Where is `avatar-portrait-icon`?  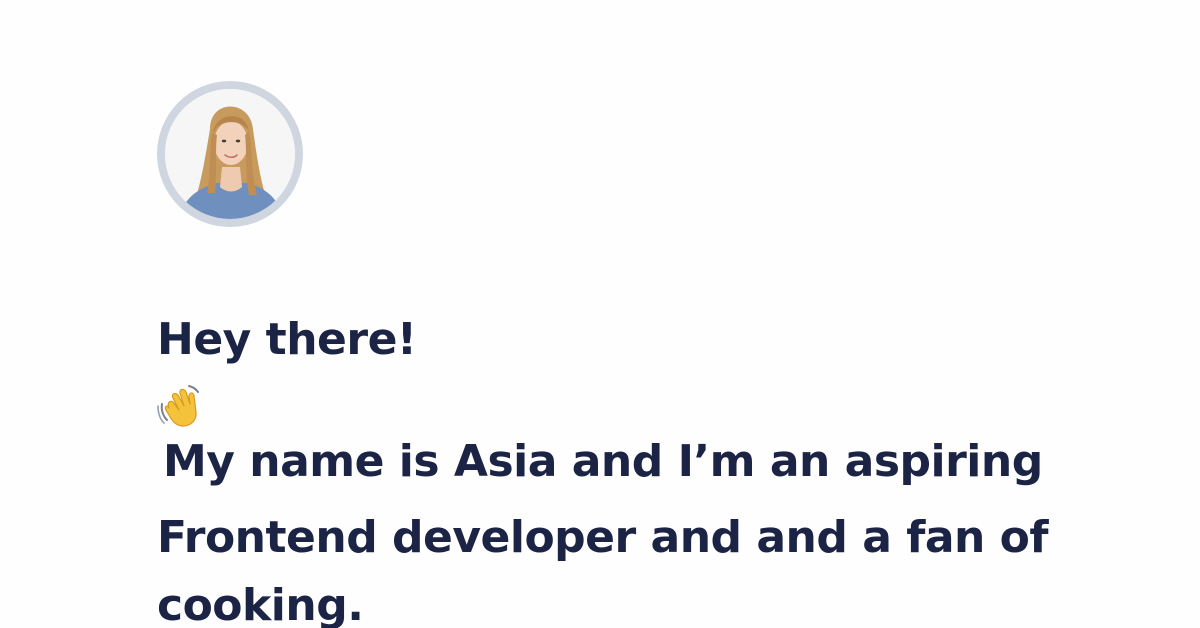 avatar-portrait-icon is located at coordinates (230, 154).